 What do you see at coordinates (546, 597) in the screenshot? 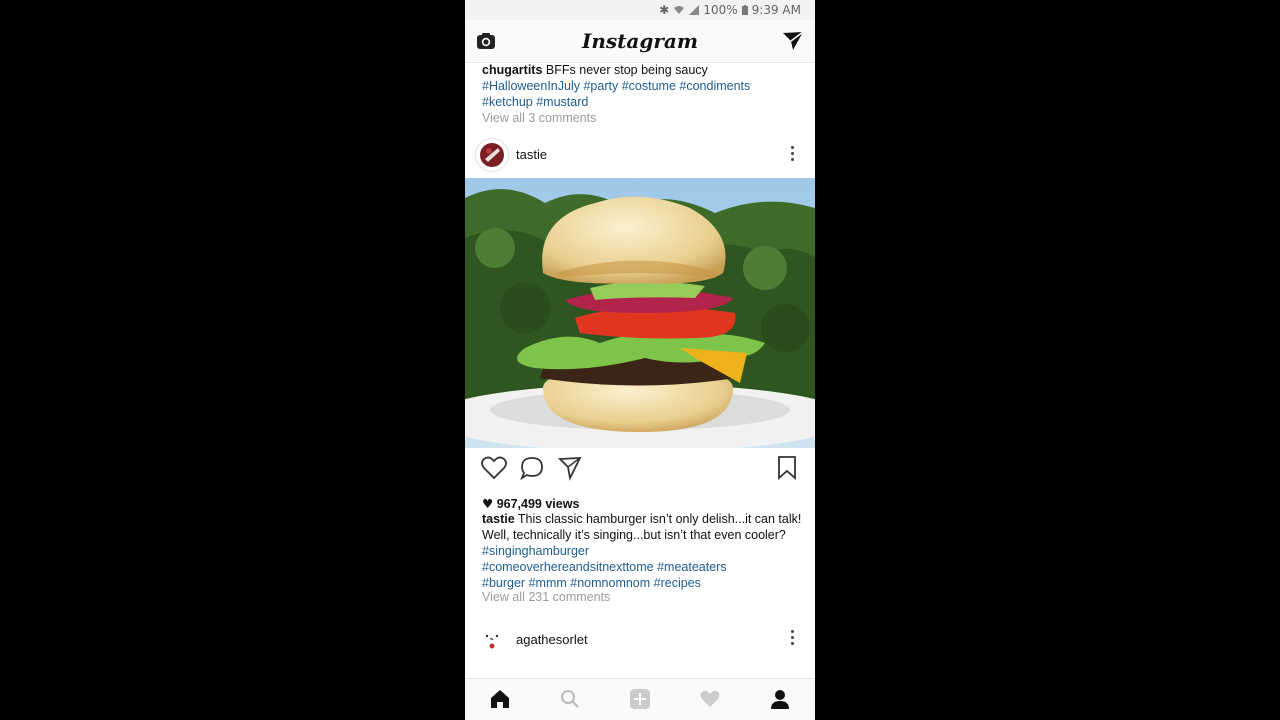
I see `view-comments-link: View all 231 comments` at bounding box center [546, 597].